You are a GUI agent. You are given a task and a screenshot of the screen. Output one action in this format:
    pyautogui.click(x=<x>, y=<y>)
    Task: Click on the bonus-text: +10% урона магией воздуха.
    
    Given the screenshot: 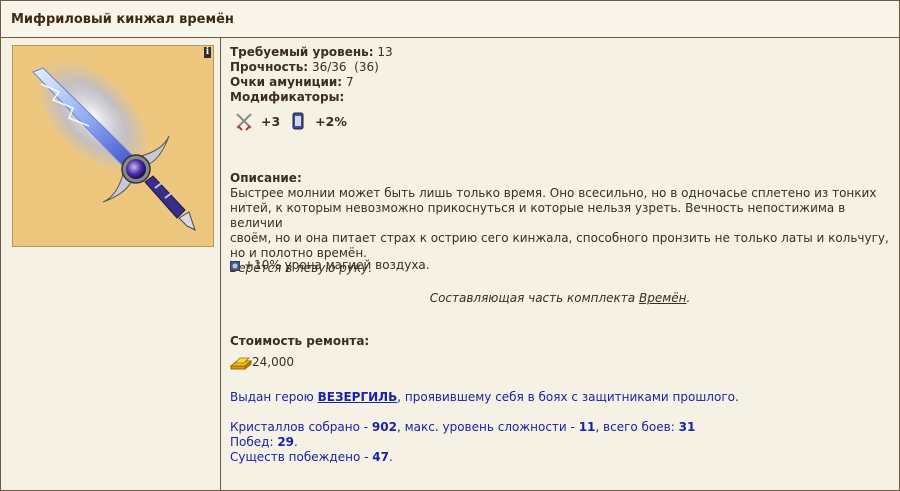 What is the action you would take?
    pyautogui.click(x=337, y=265)
    